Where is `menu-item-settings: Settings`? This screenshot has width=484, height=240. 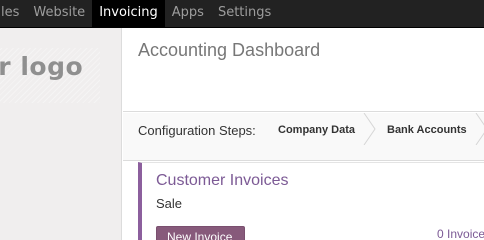
menu-item-settings: Settings is located at coordinates (244, 14).